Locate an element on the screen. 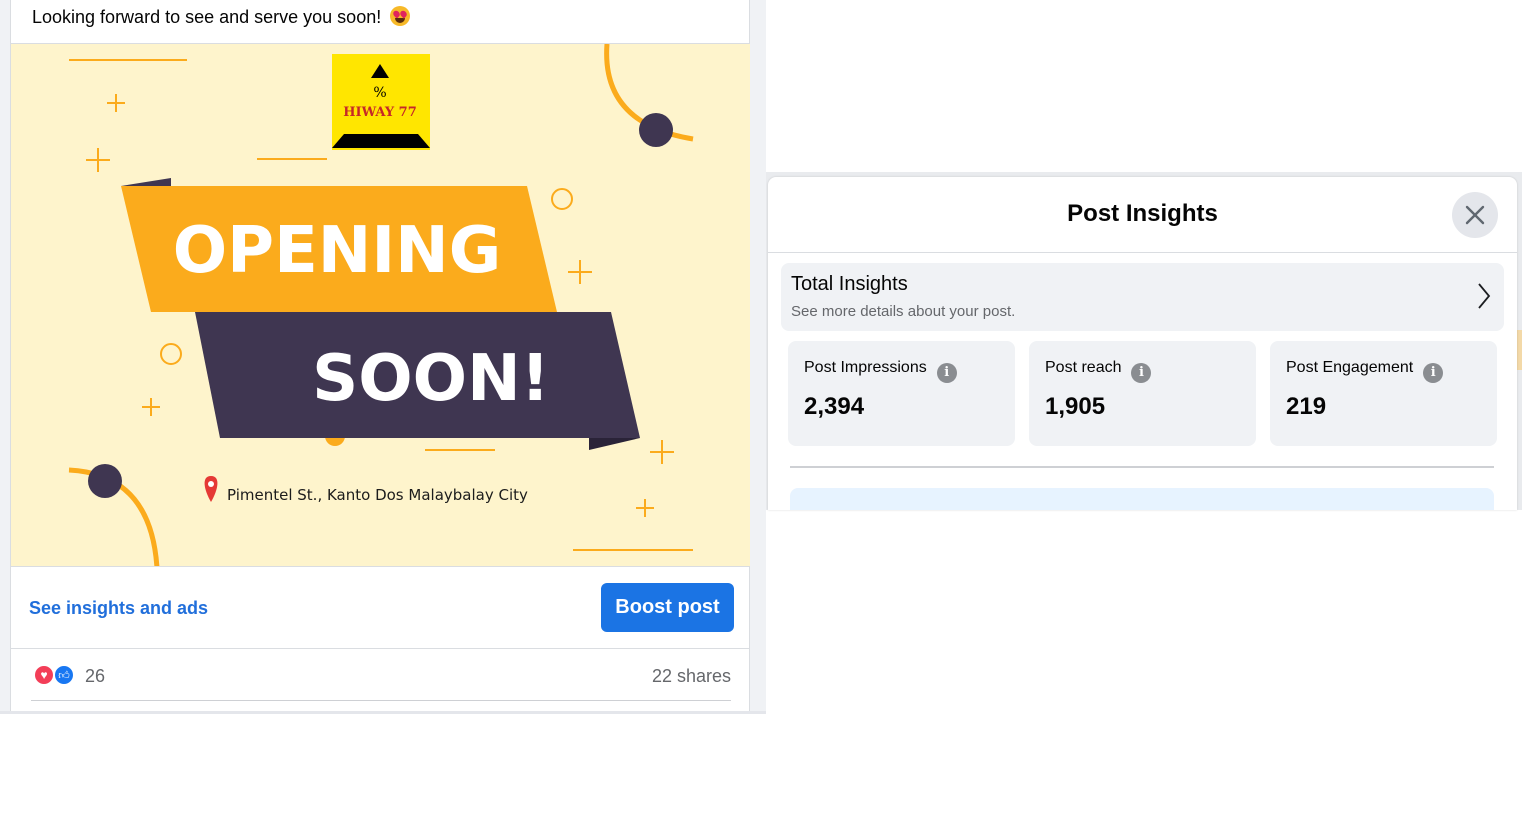 Image resolution: width=1529 pixels, height=834 pixels. headline-opening: OPENING is located at coordinates (337, 251).